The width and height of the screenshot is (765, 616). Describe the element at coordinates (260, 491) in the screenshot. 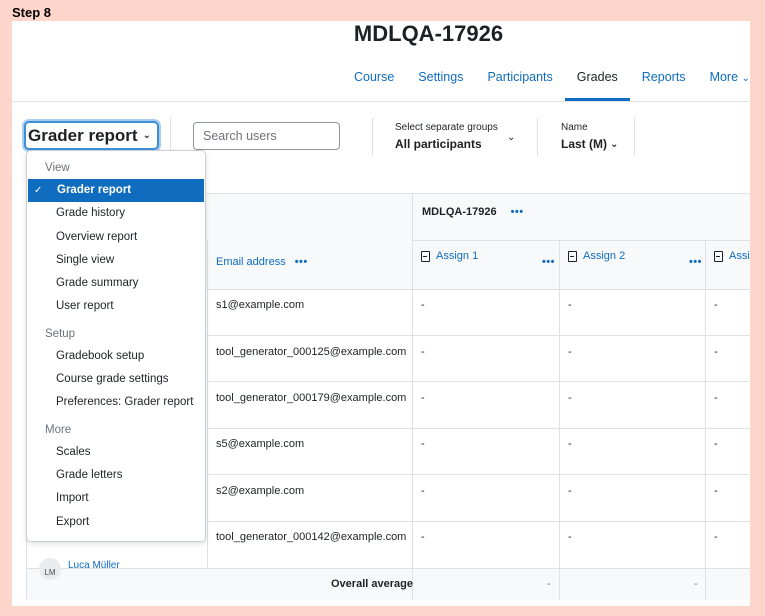

I see `email-cell: s2@example.com` at that location.